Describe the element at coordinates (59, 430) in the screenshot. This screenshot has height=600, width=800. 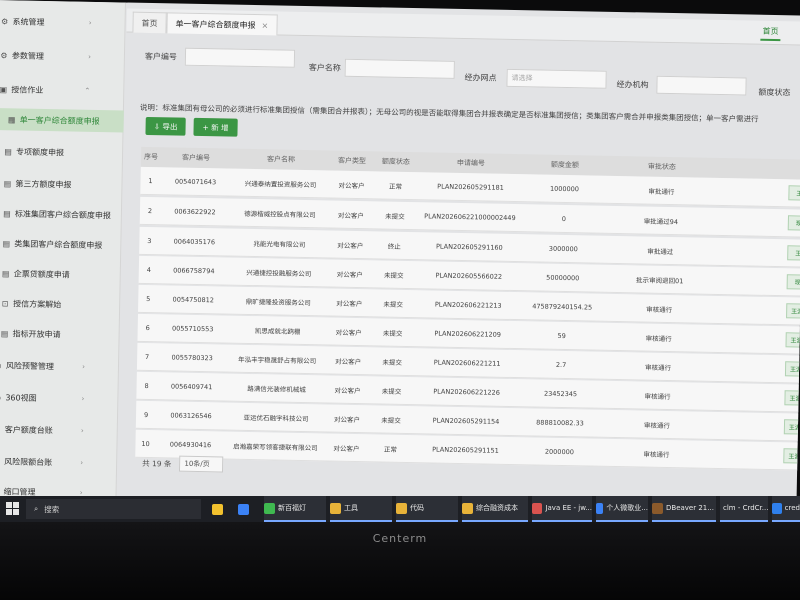
I see `sidebar-item: ▣客户额度台账 ›` at that location.